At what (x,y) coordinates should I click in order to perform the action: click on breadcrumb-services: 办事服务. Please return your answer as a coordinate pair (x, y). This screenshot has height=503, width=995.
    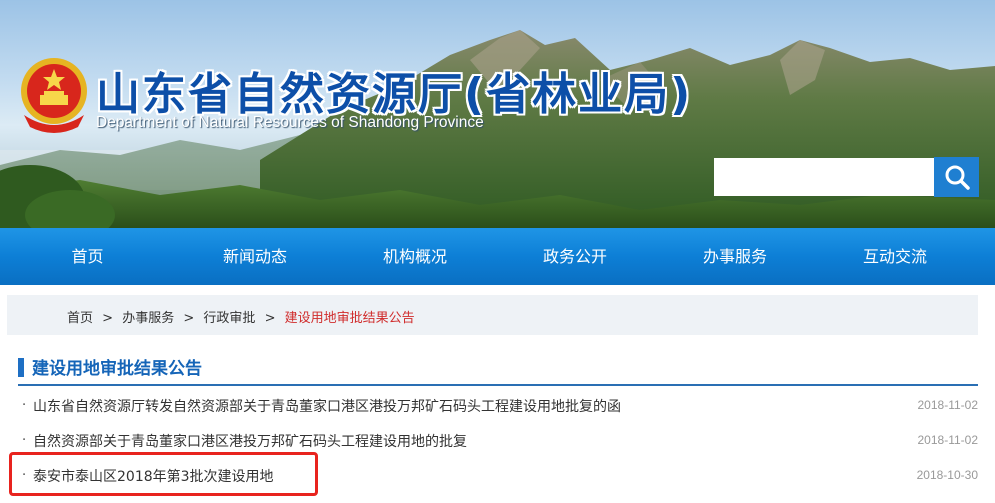
    Looking at the image, I should click on (148, 318).